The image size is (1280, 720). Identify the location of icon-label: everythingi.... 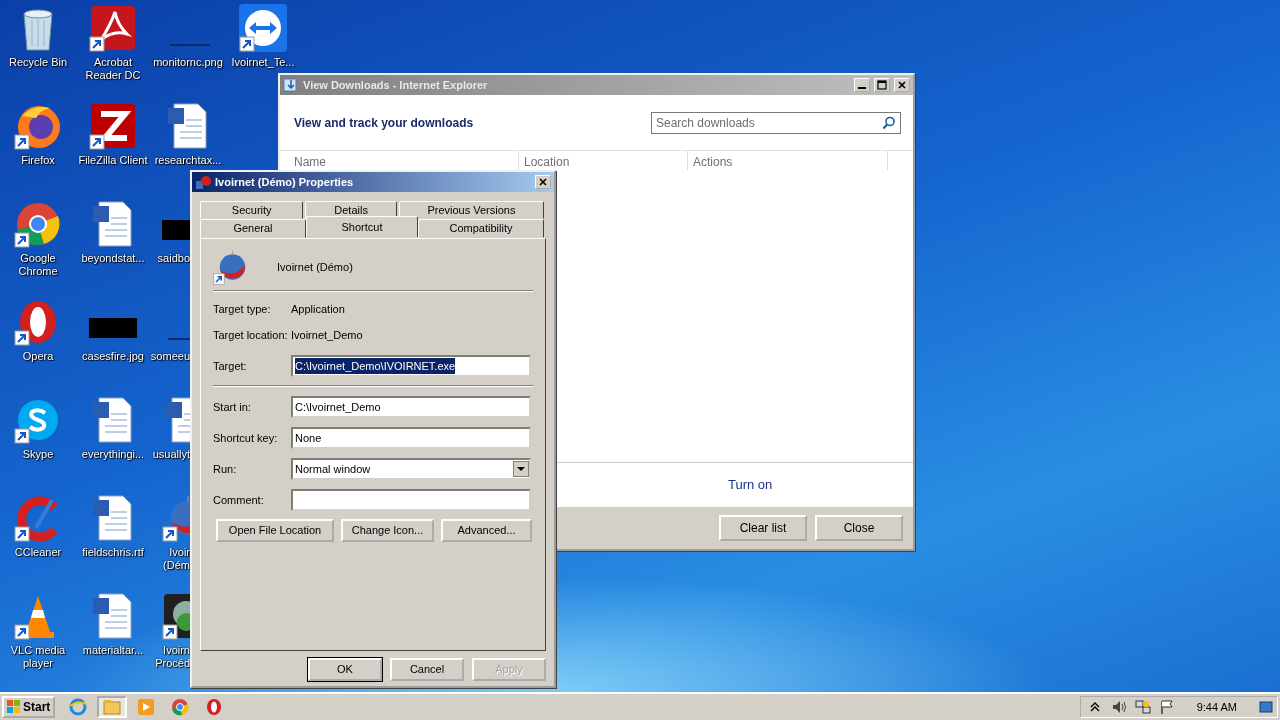
(113, 454).